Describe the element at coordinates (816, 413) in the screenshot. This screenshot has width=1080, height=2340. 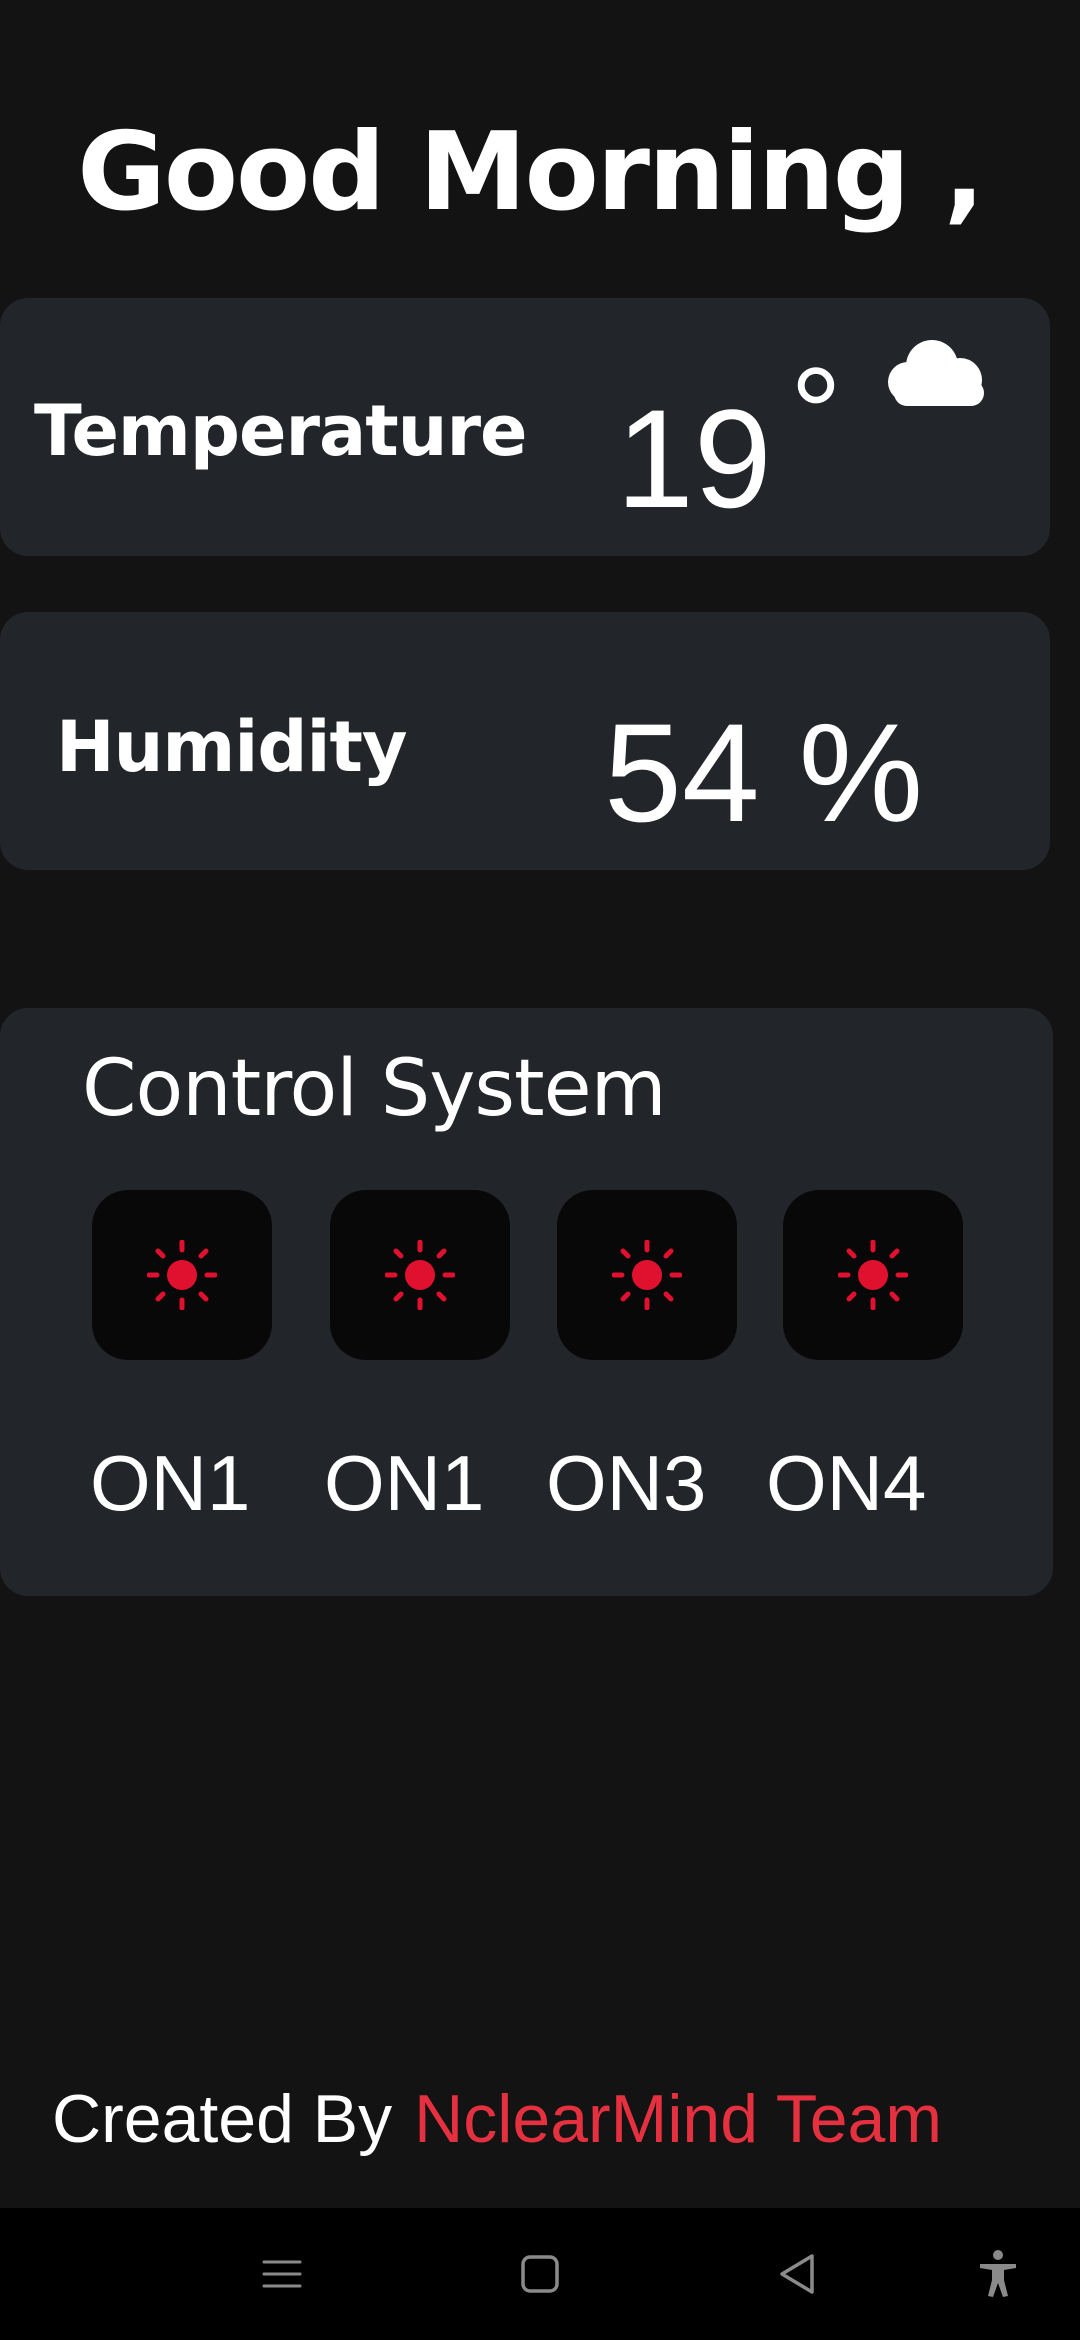
I see `temperature-unit: °` at that location.